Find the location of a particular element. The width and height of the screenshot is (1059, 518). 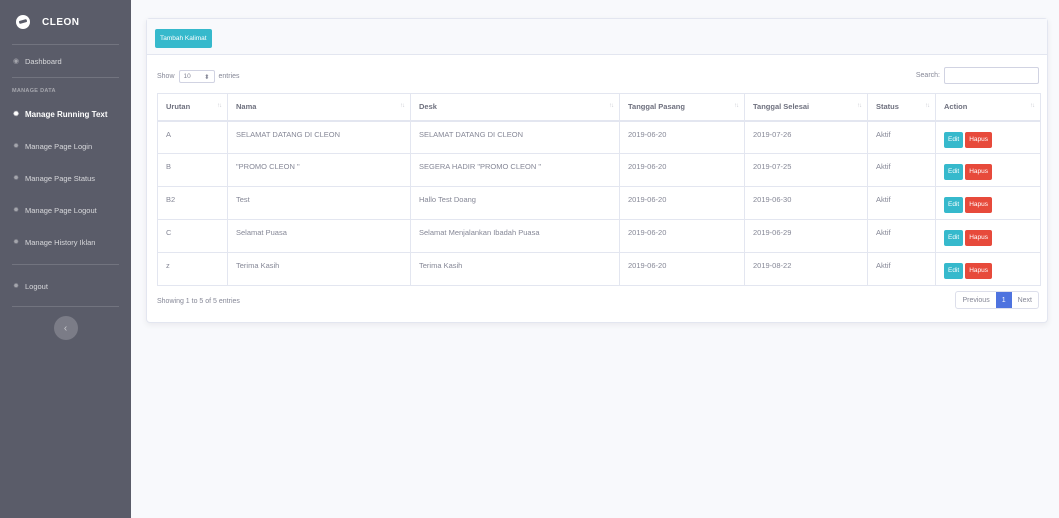

select-arrows-icon: ⬍ is located at coordinates (207, 77).